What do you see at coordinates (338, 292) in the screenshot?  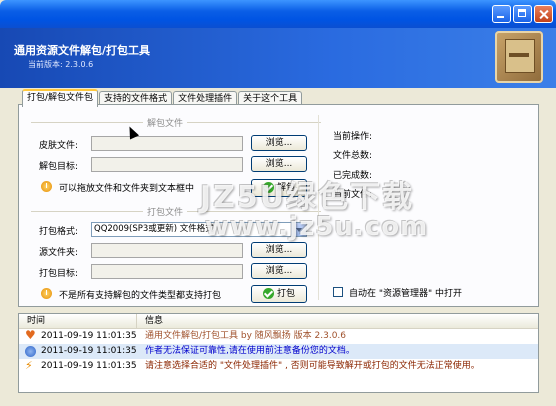 I see `open-in-explorer-checkbox` at bounding box center [338, 292].